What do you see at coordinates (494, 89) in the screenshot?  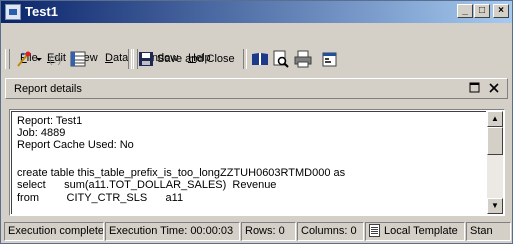 I see `panel-close-icon` at bounding box center [494, 89].